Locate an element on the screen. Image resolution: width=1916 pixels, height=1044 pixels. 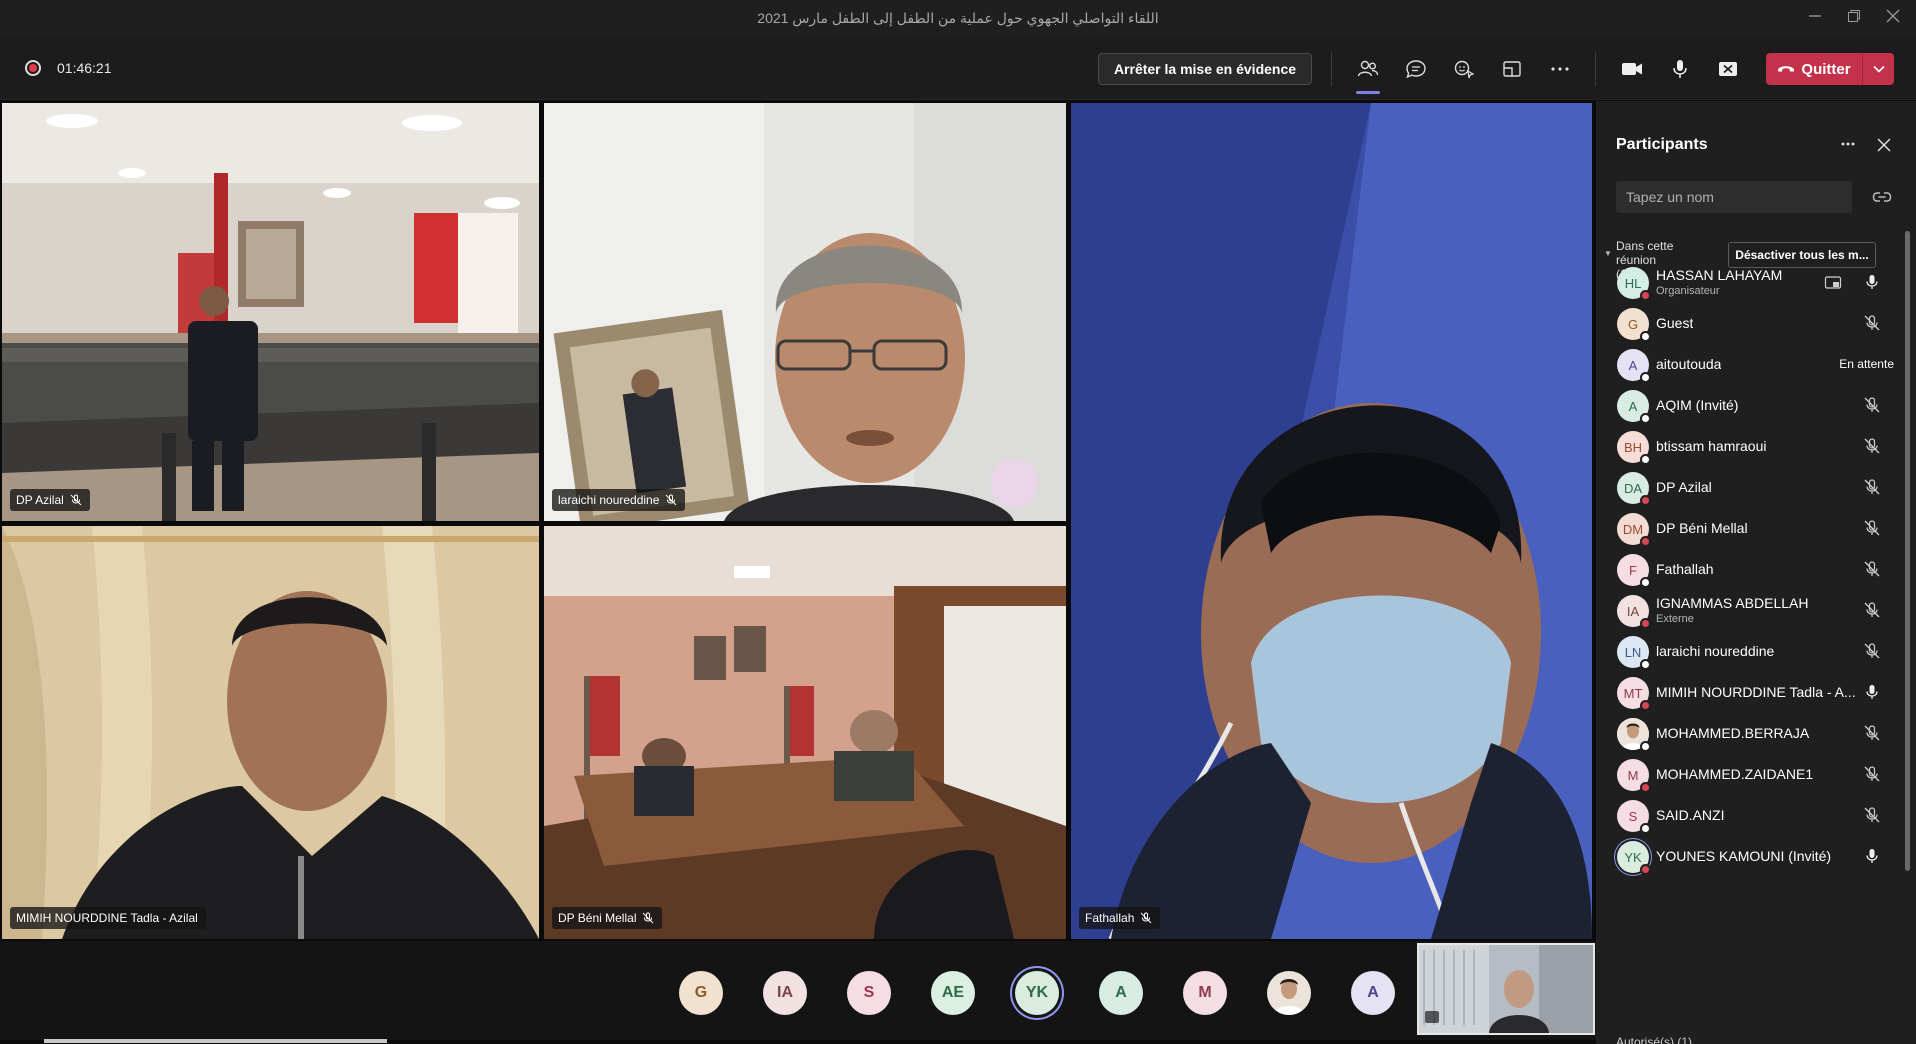
participant-name: MOHAMMED.ZAIDANE1 is located at coordinates (1735, 774).